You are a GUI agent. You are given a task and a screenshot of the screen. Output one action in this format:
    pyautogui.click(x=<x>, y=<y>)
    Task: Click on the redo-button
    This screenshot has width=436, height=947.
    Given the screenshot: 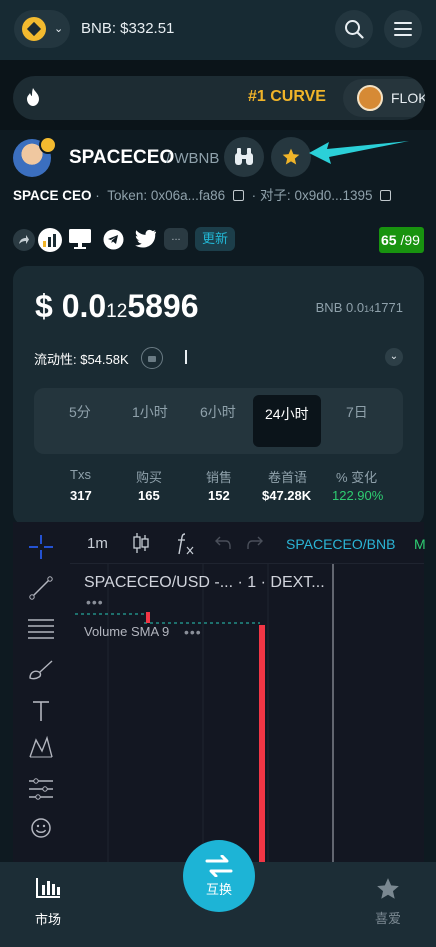 What is the action you would take?
    pyautogui.click(x=255, y=545)
    